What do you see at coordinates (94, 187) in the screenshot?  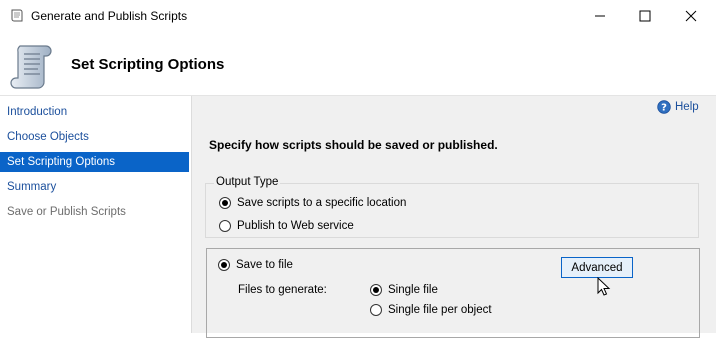 I see `sidebar-item-summary: Summary` at bounding box center [94, 187].